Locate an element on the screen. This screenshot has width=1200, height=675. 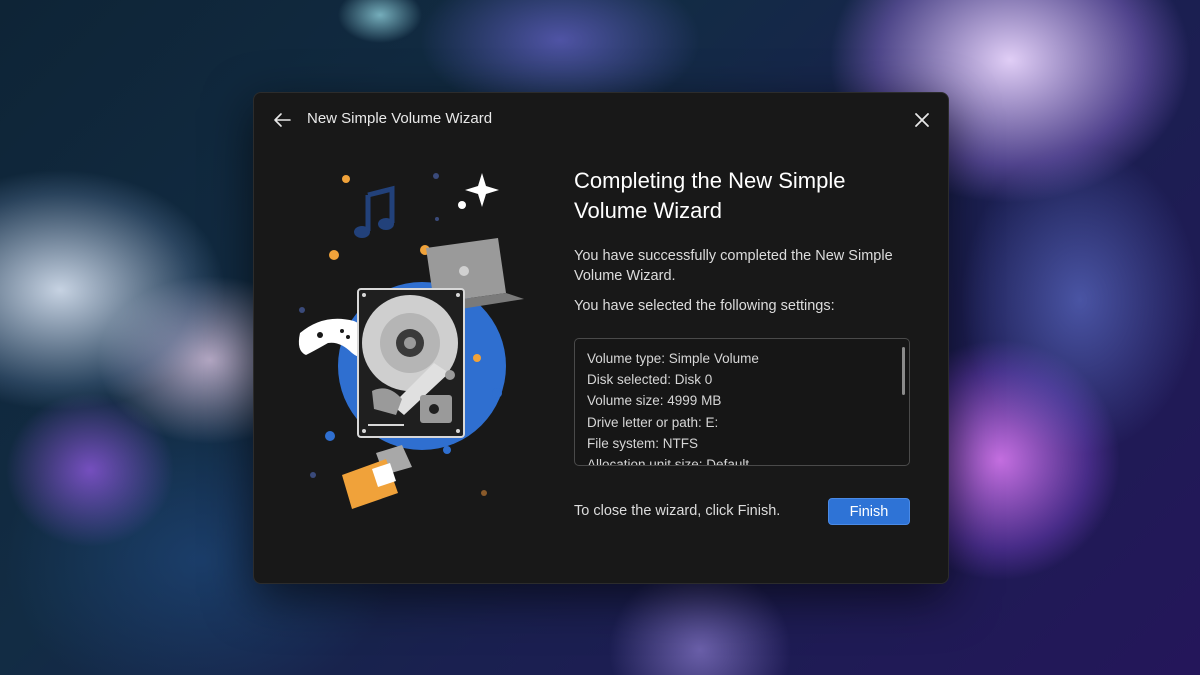
window-title: New Simple Volume Wizard is located at coordinates (400, 118).